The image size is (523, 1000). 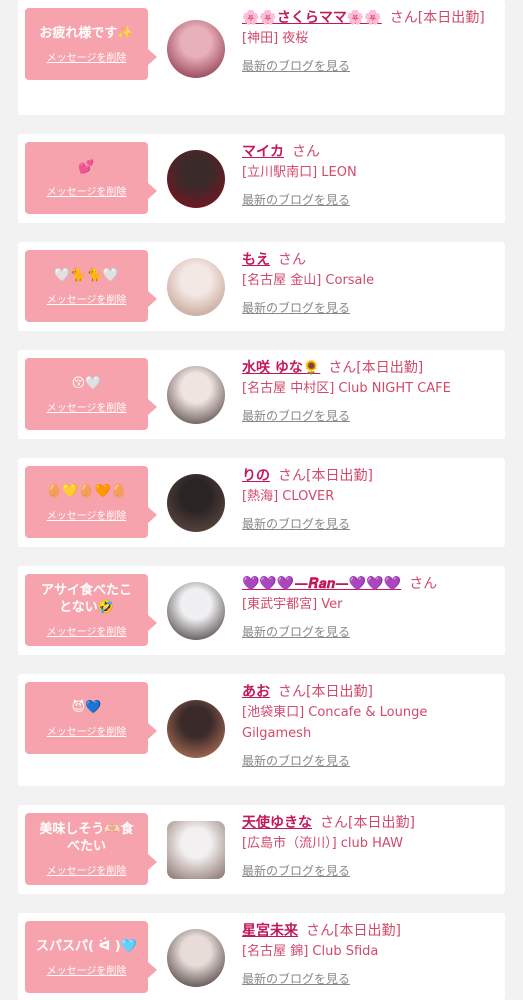 I want to click on shop-label: [名古屋 金山] Corsale, so click(x=308, y=280).